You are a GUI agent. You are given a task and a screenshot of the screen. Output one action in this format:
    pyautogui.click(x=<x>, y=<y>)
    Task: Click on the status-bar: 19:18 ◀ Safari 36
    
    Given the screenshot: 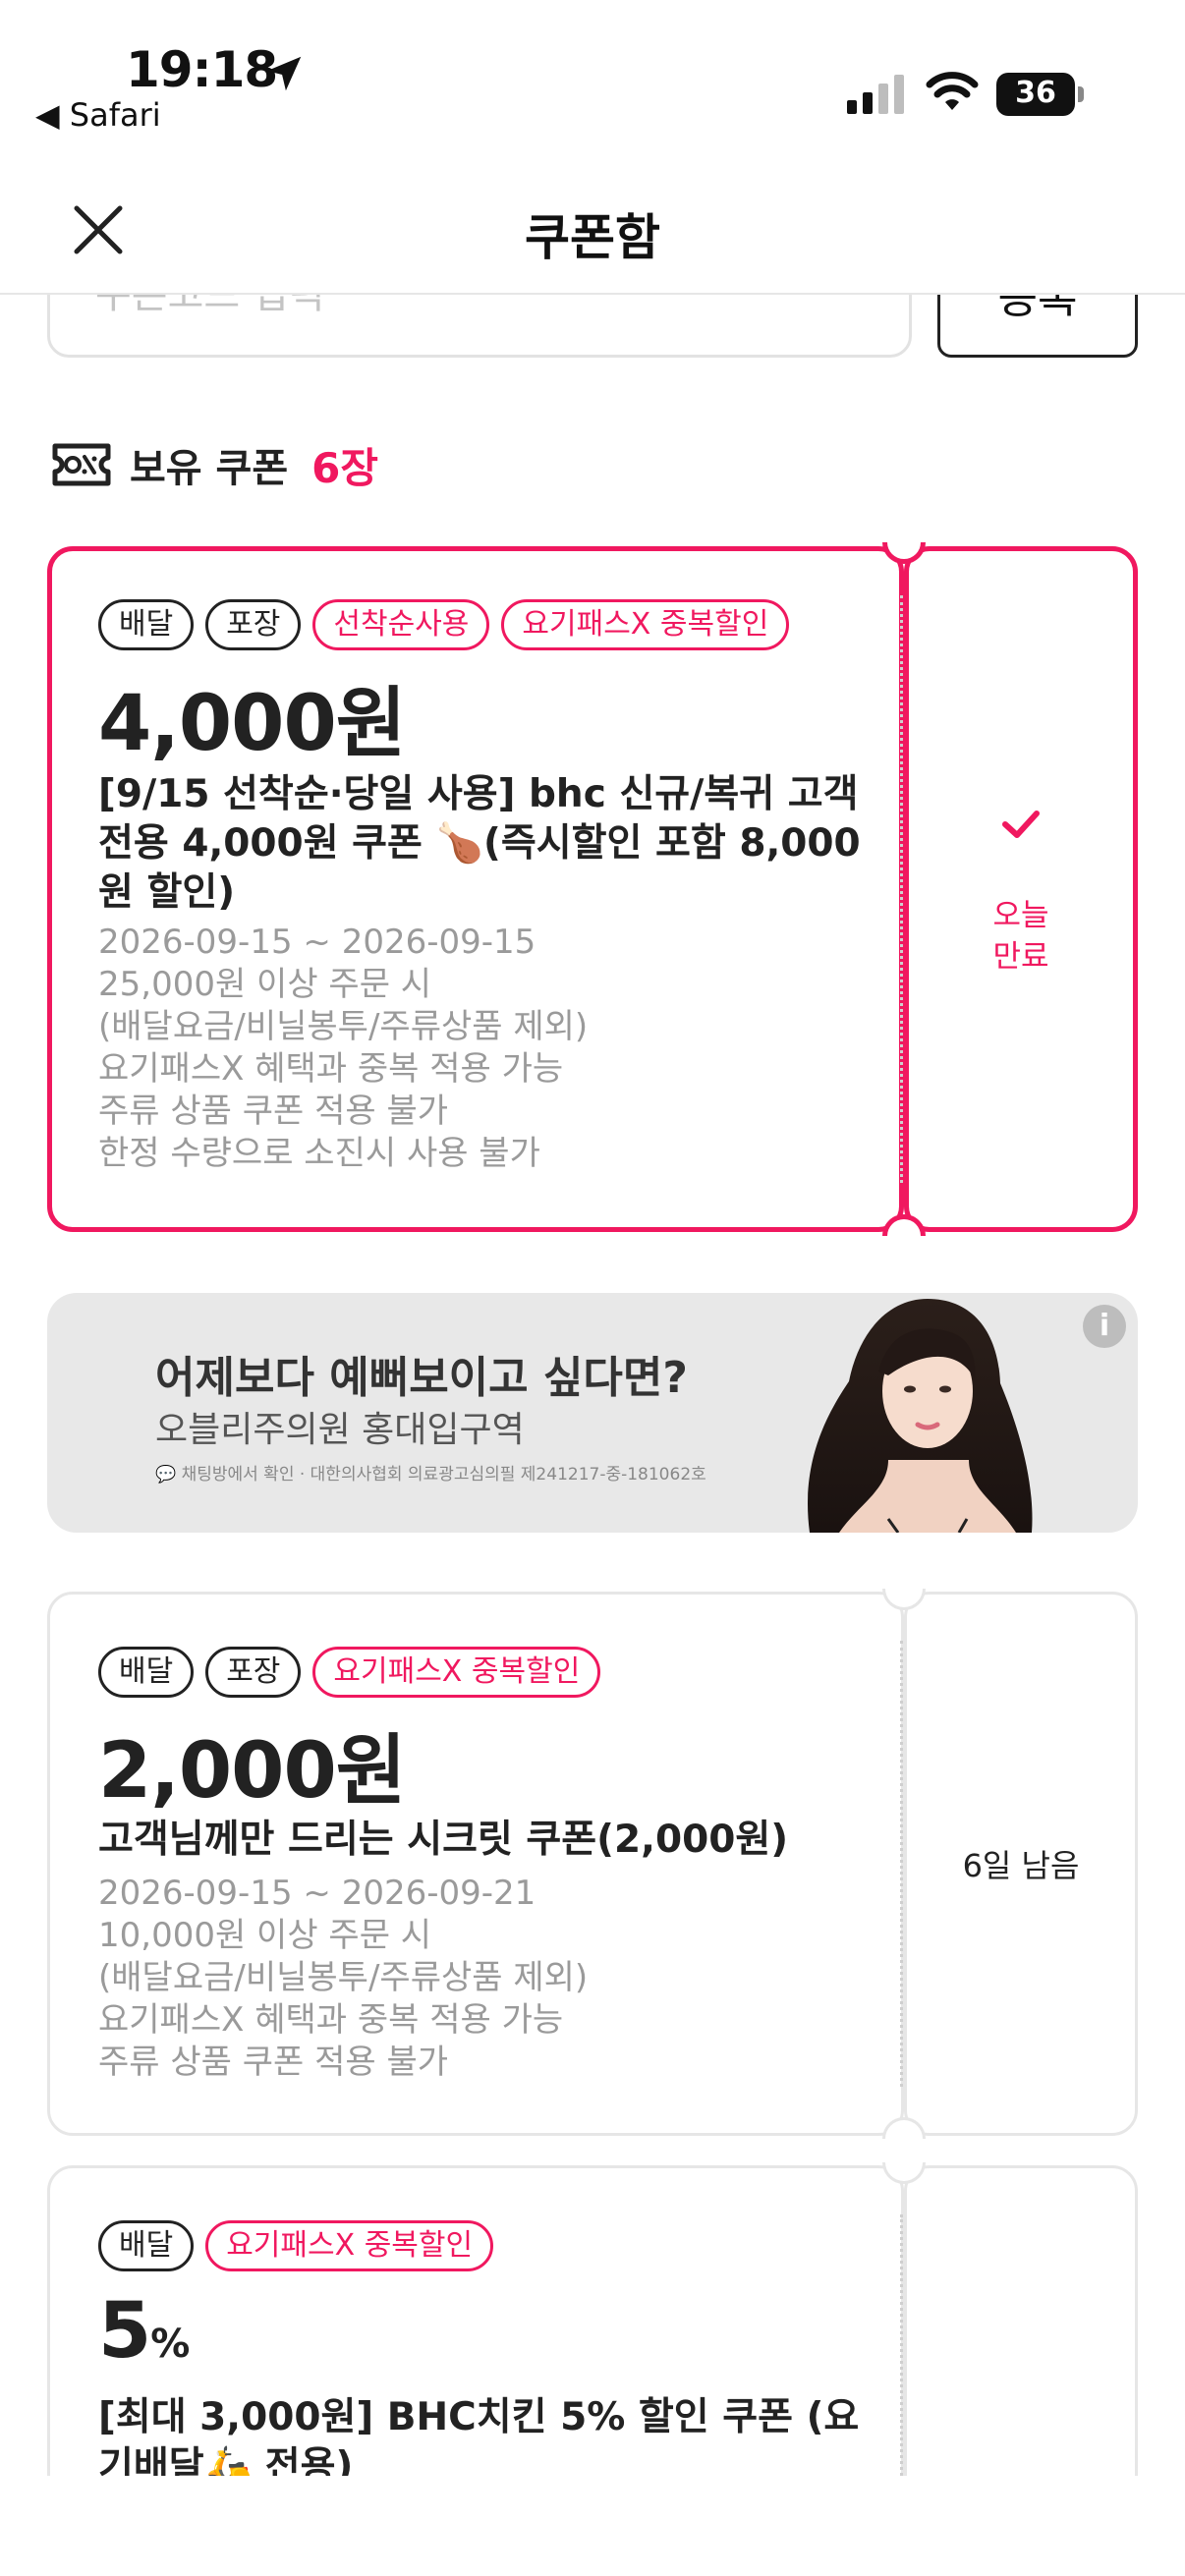 What is the action you would take?
    pyautogui.click(x=592, y=73)
    